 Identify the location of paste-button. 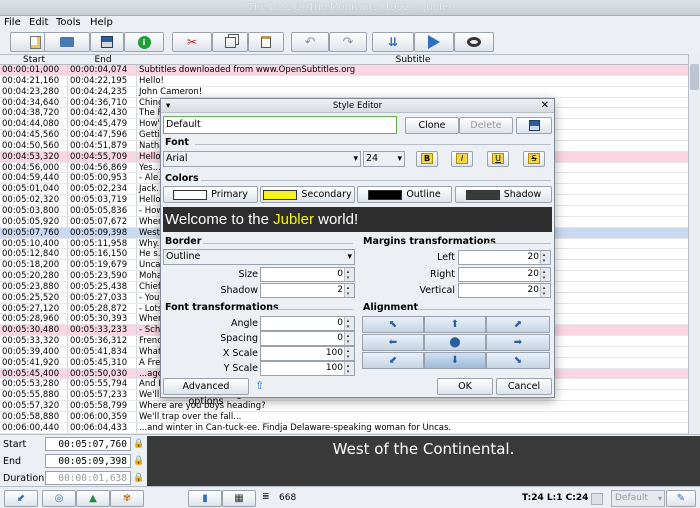
(266, 42).